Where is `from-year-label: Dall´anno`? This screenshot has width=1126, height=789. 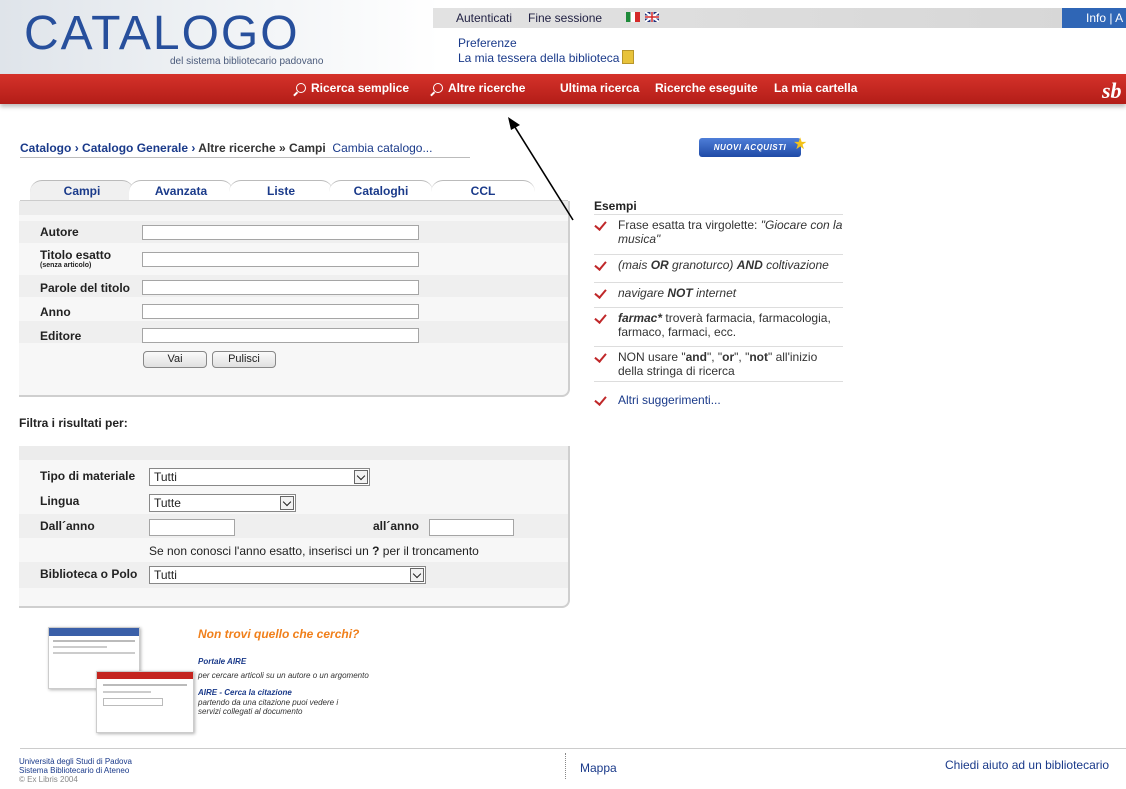
from-year-label: Dall´anno is located at coordinates (67, 526).